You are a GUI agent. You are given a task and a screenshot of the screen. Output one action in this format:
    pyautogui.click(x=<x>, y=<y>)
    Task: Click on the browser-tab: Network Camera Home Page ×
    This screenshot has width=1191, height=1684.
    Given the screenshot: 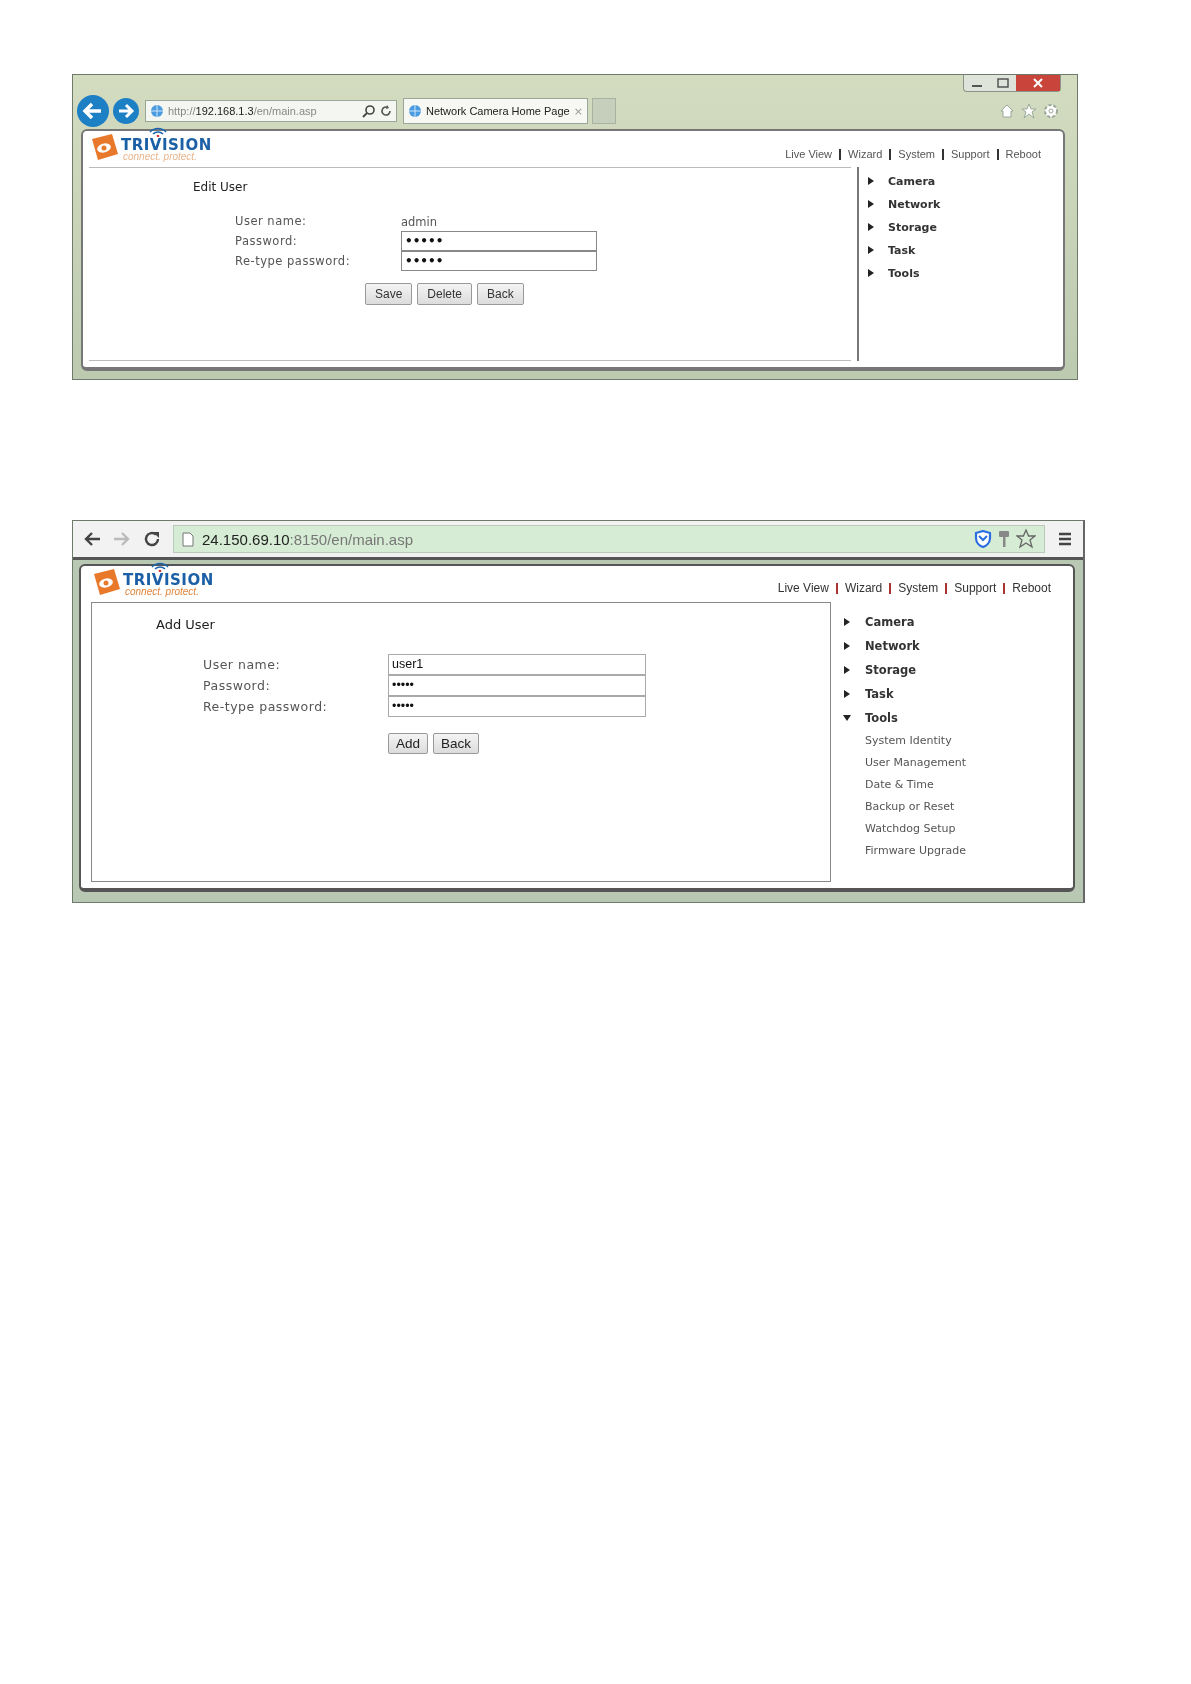 What is the action you would take?
    pyautogui.click(x=495, y=111)
    